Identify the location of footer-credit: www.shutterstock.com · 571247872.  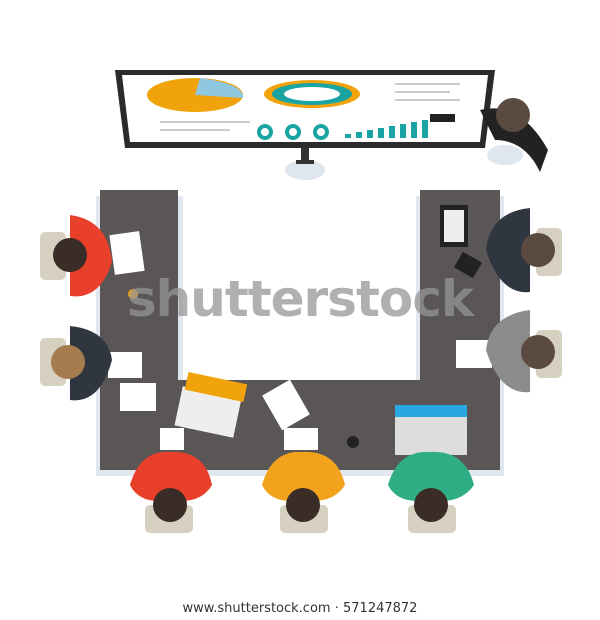
(300, 608).